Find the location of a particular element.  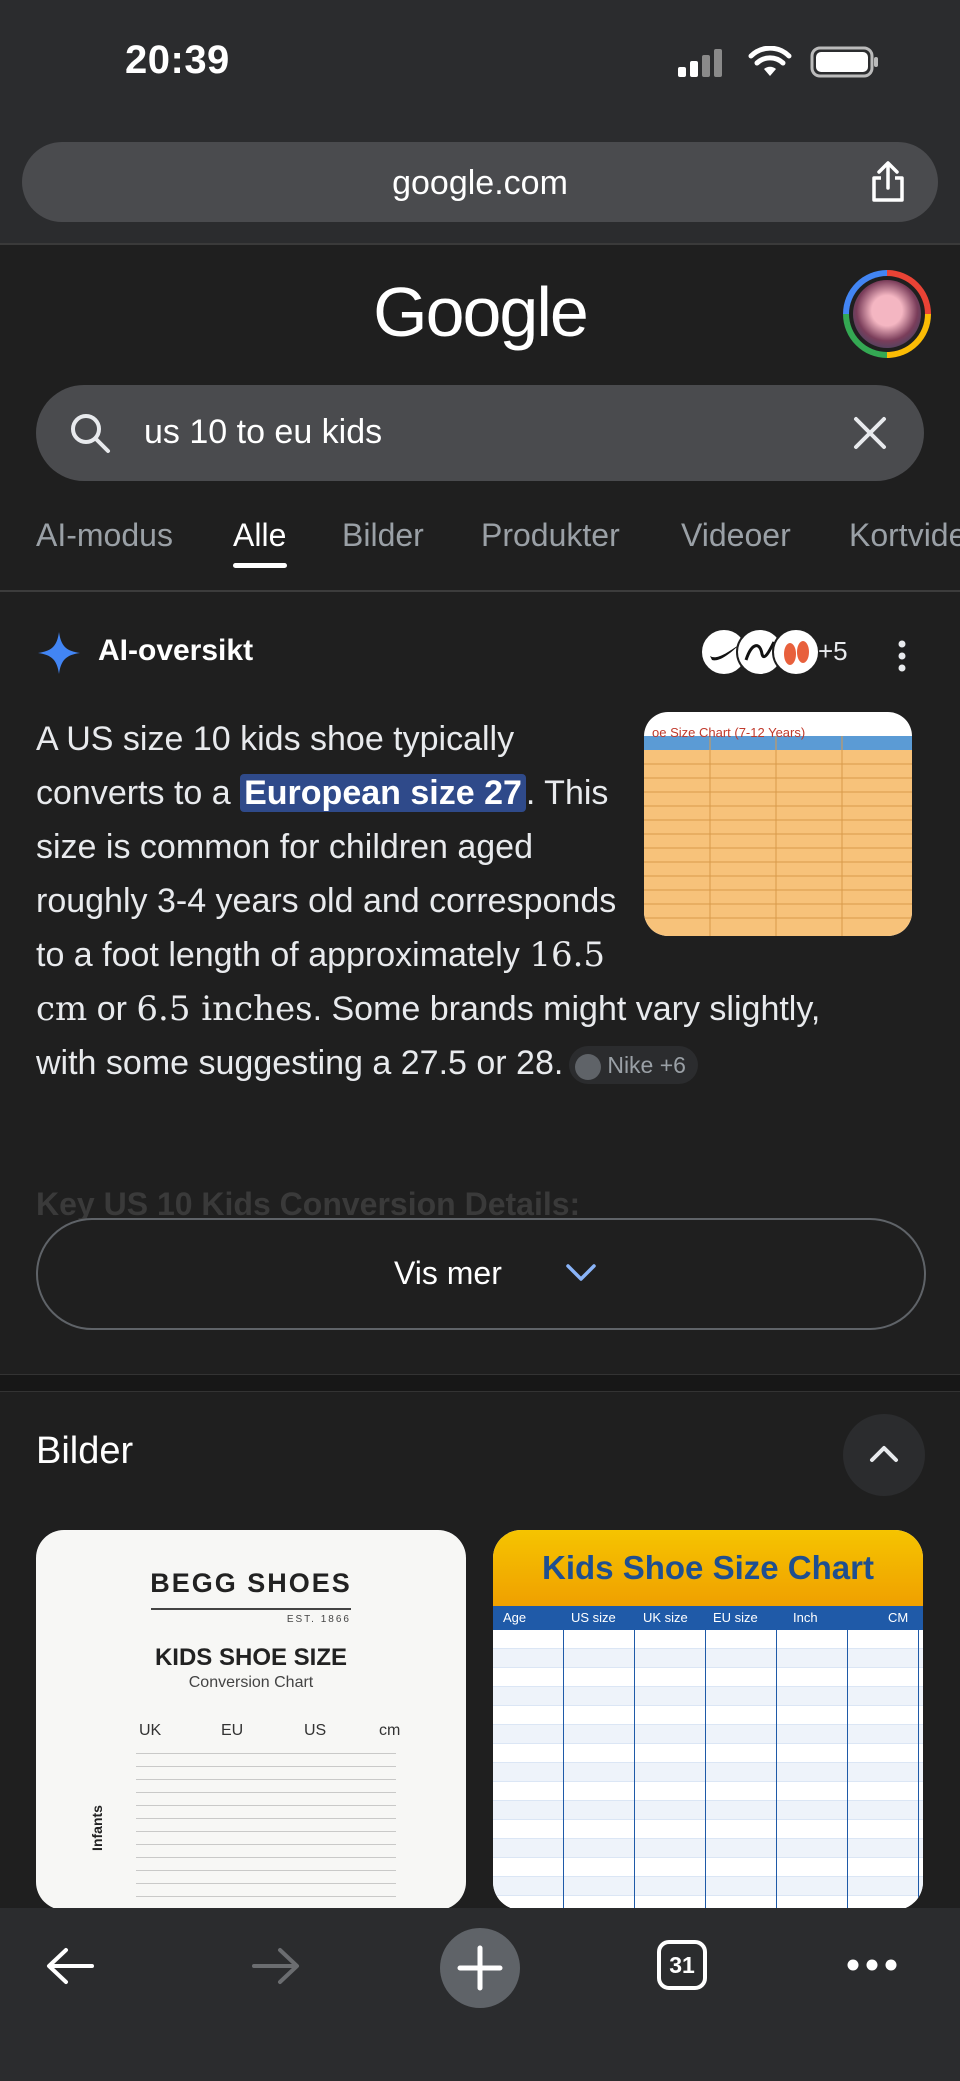

more-options-icon is located at coordinates (902, 656).